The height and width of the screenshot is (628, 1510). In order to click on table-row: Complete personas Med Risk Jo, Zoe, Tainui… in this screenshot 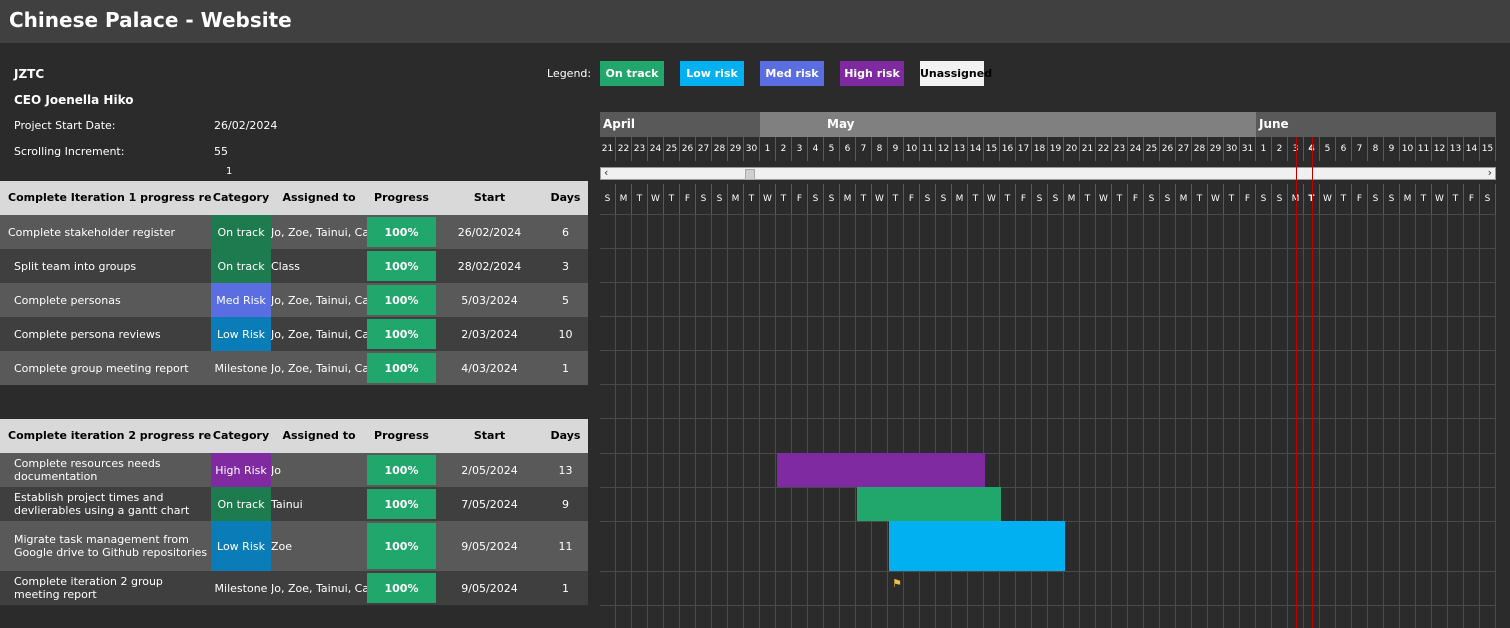, I will do `click(294, 300)`.